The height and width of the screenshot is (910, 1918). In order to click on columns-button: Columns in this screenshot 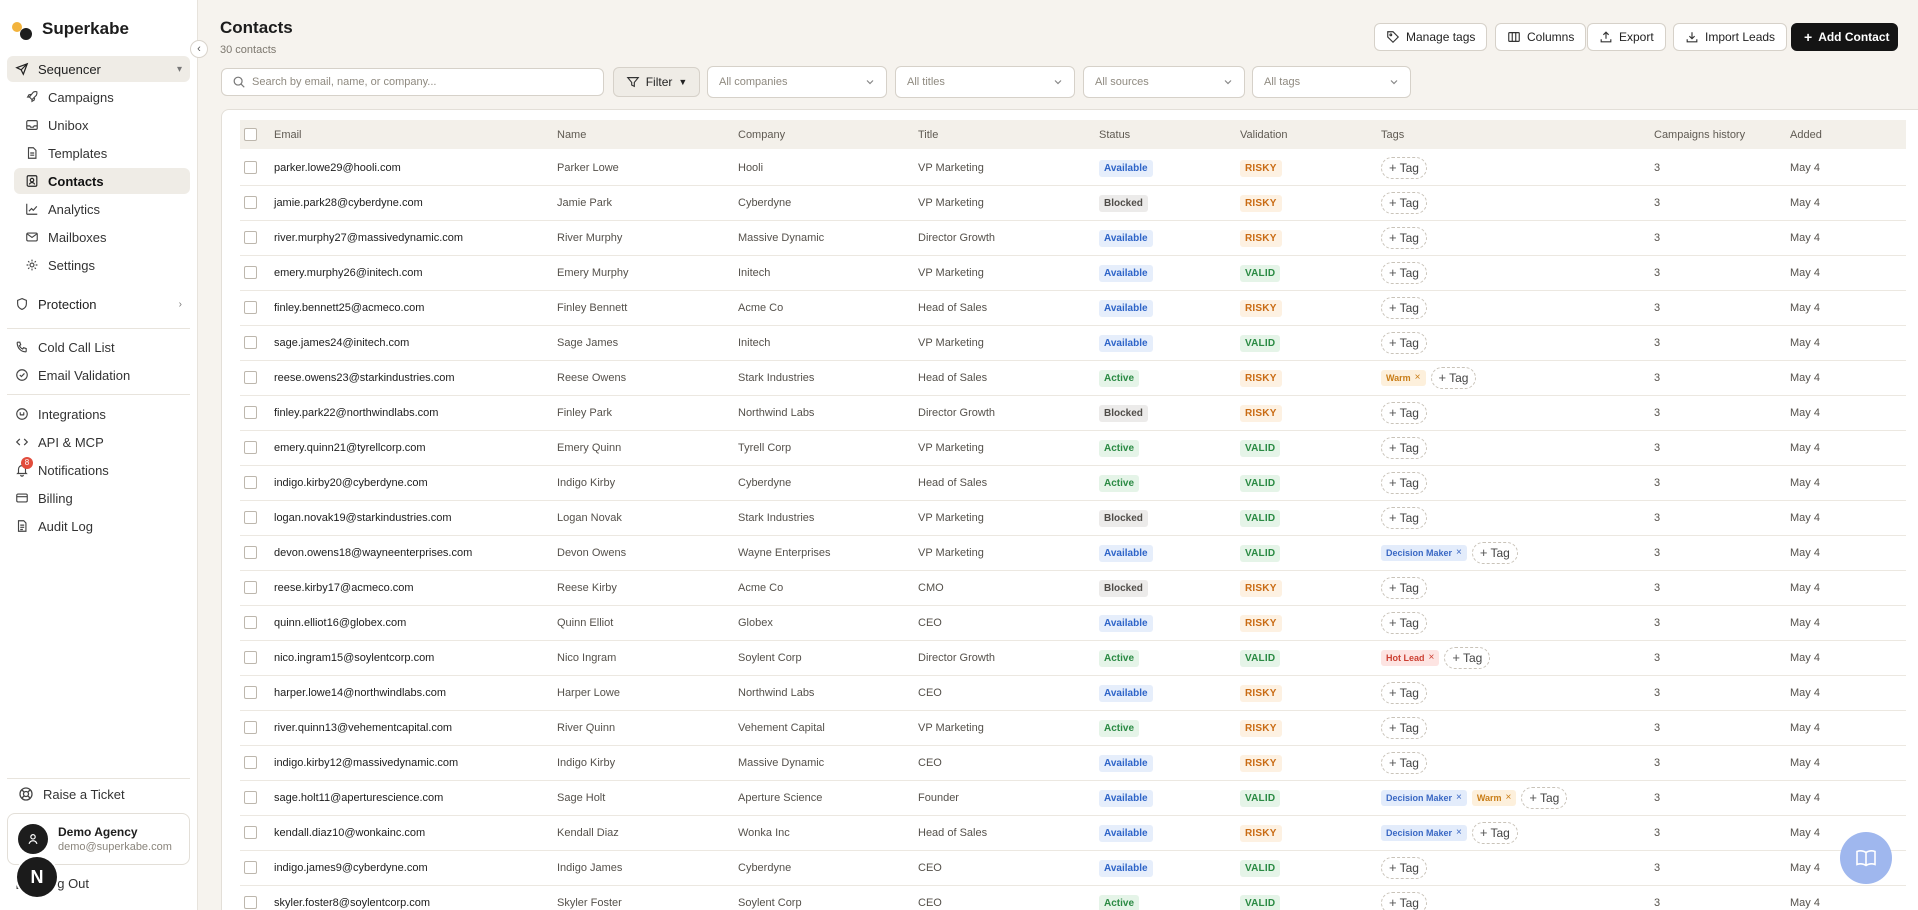, I will do `click(1541, 37)`.